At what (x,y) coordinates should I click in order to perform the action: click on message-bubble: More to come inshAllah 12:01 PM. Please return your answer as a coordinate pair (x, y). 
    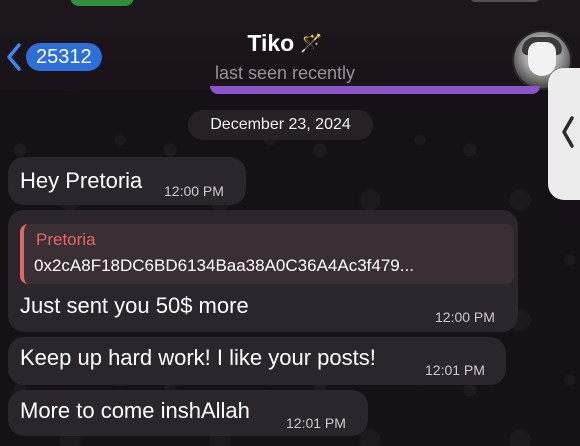
    Looking at the image, I should click on (188, 413).